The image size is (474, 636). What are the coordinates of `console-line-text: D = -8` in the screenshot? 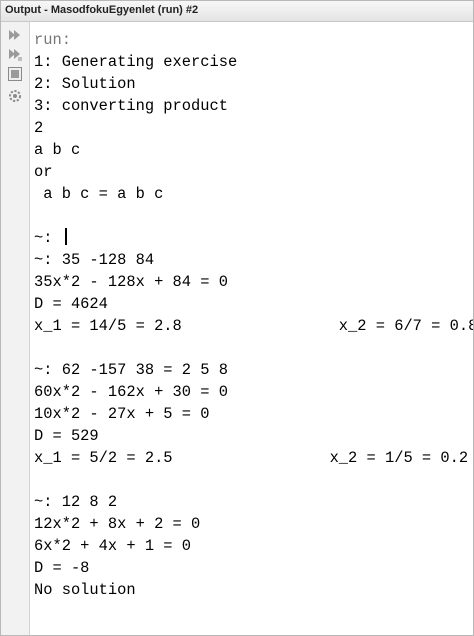 It's located at (62, 568).